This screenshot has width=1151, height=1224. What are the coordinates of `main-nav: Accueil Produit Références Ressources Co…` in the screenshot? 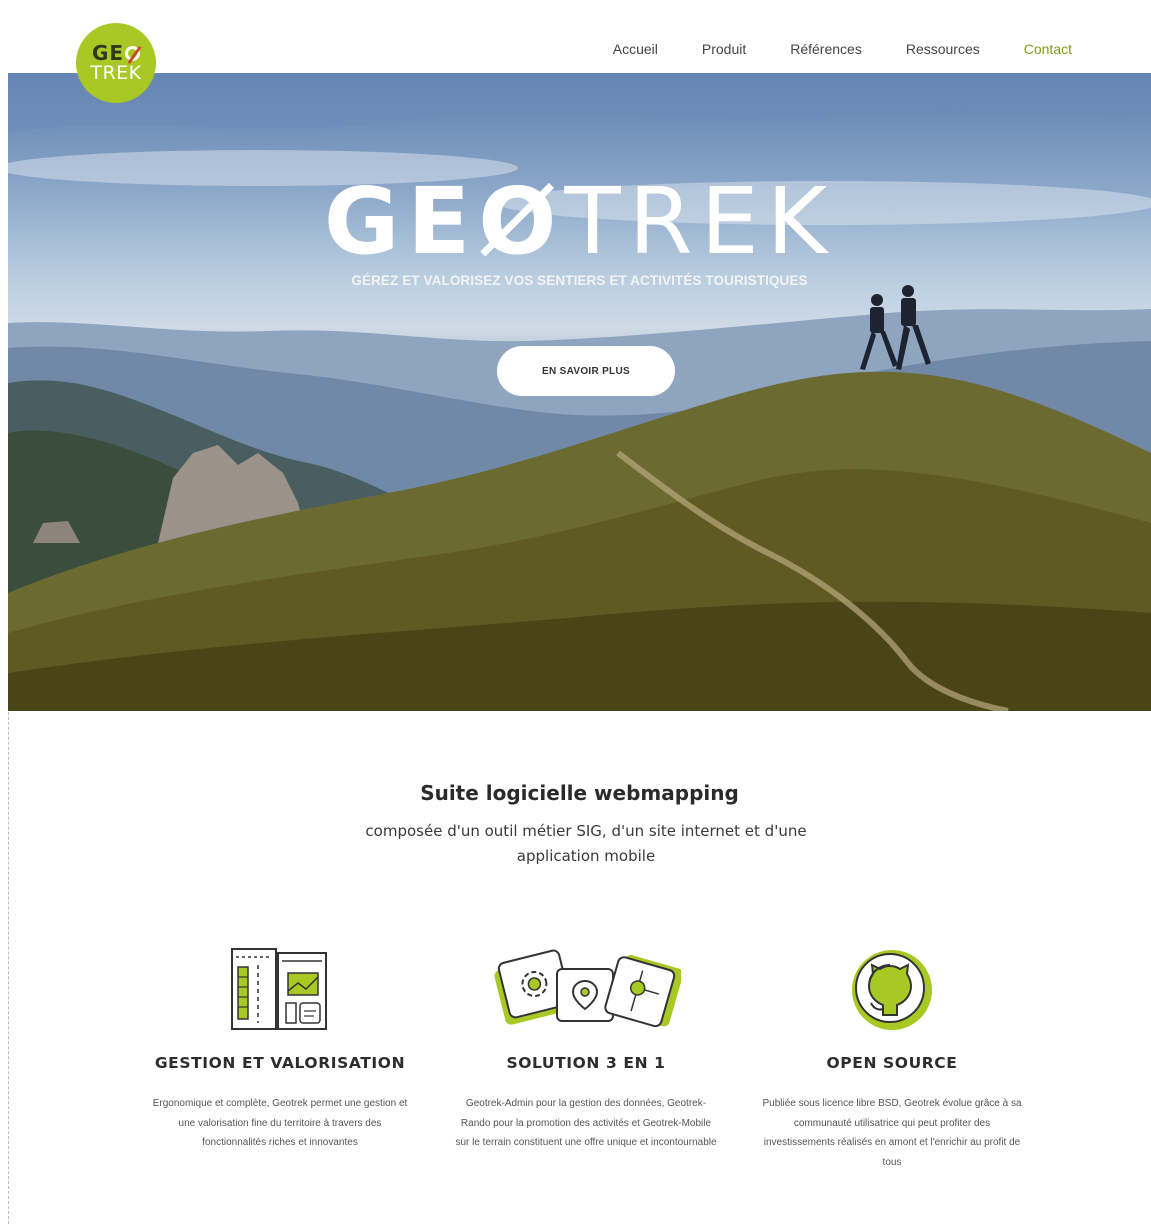 It's located at (842, 49).